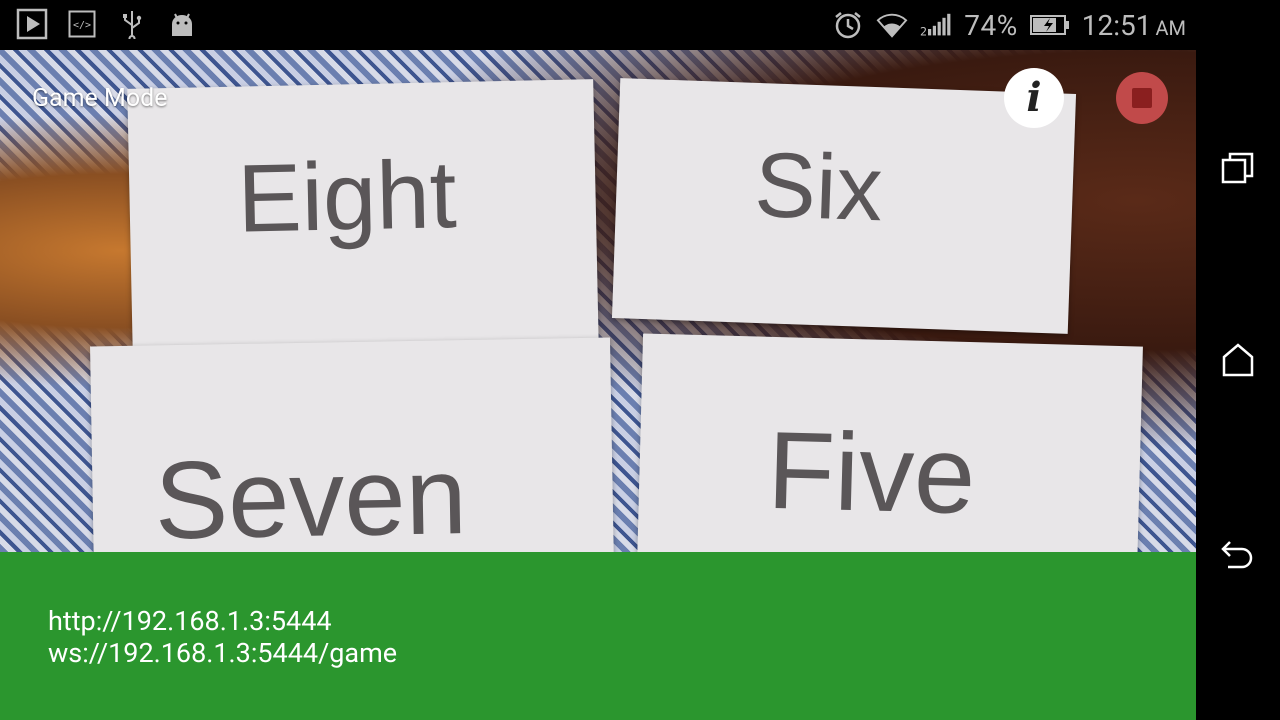 The height and width of the screenshot is (720, 1280). What do you see at coordinates (347, 197) in the screenshot?
I see `card-word: Eight` at bounding box center [347, 197].